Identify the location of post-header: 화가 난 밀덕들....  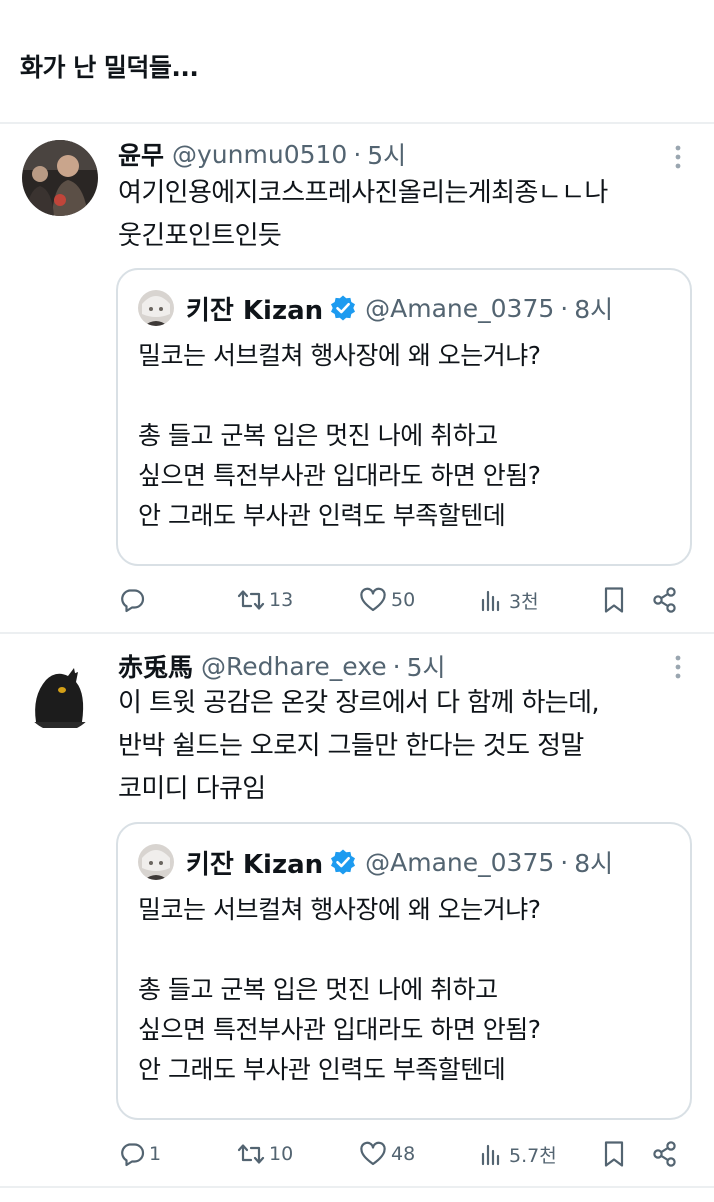
(357, 60).